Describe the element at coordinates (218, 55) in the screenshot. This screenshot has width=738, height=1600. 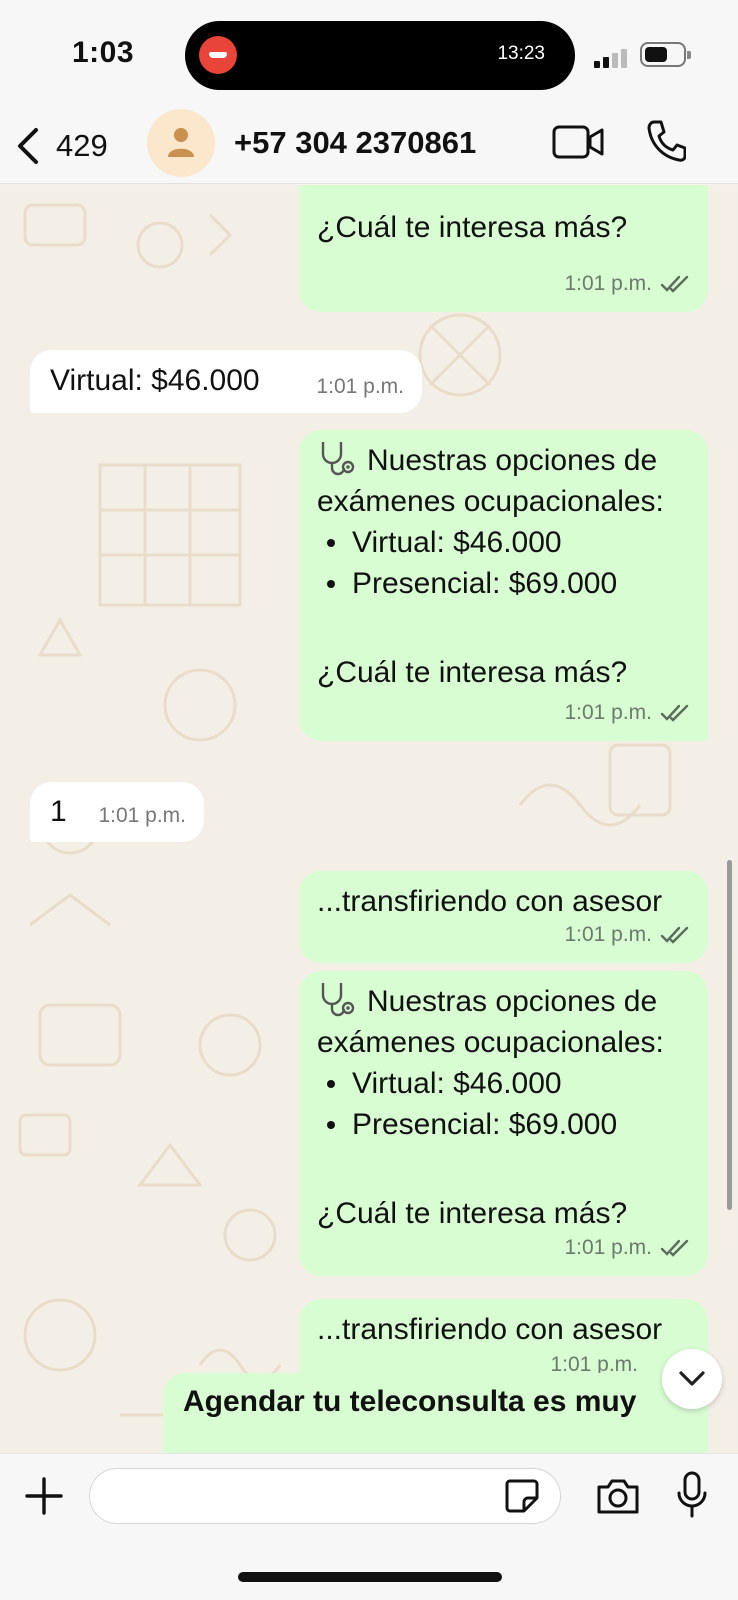
I see `app-activity-icon` at that location.